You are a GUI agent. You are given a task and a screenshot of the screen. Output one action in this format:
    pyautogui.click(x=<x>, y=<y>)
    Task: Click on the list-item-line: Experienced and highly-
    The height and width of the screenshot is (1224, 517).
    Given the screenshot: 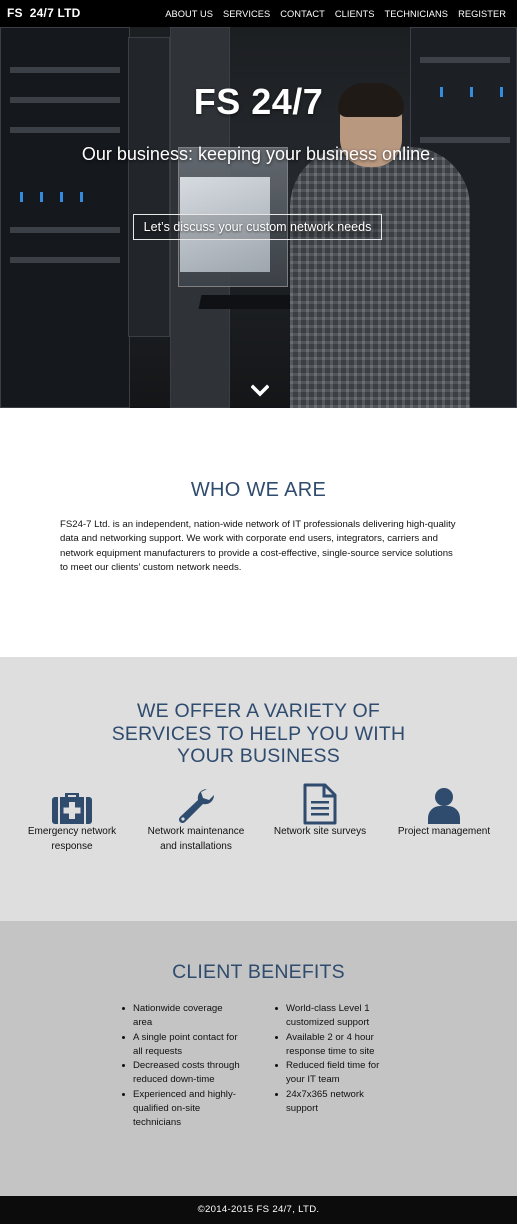 What is the action you would take?
    pyautogui.click(x=184, y=1094)
    